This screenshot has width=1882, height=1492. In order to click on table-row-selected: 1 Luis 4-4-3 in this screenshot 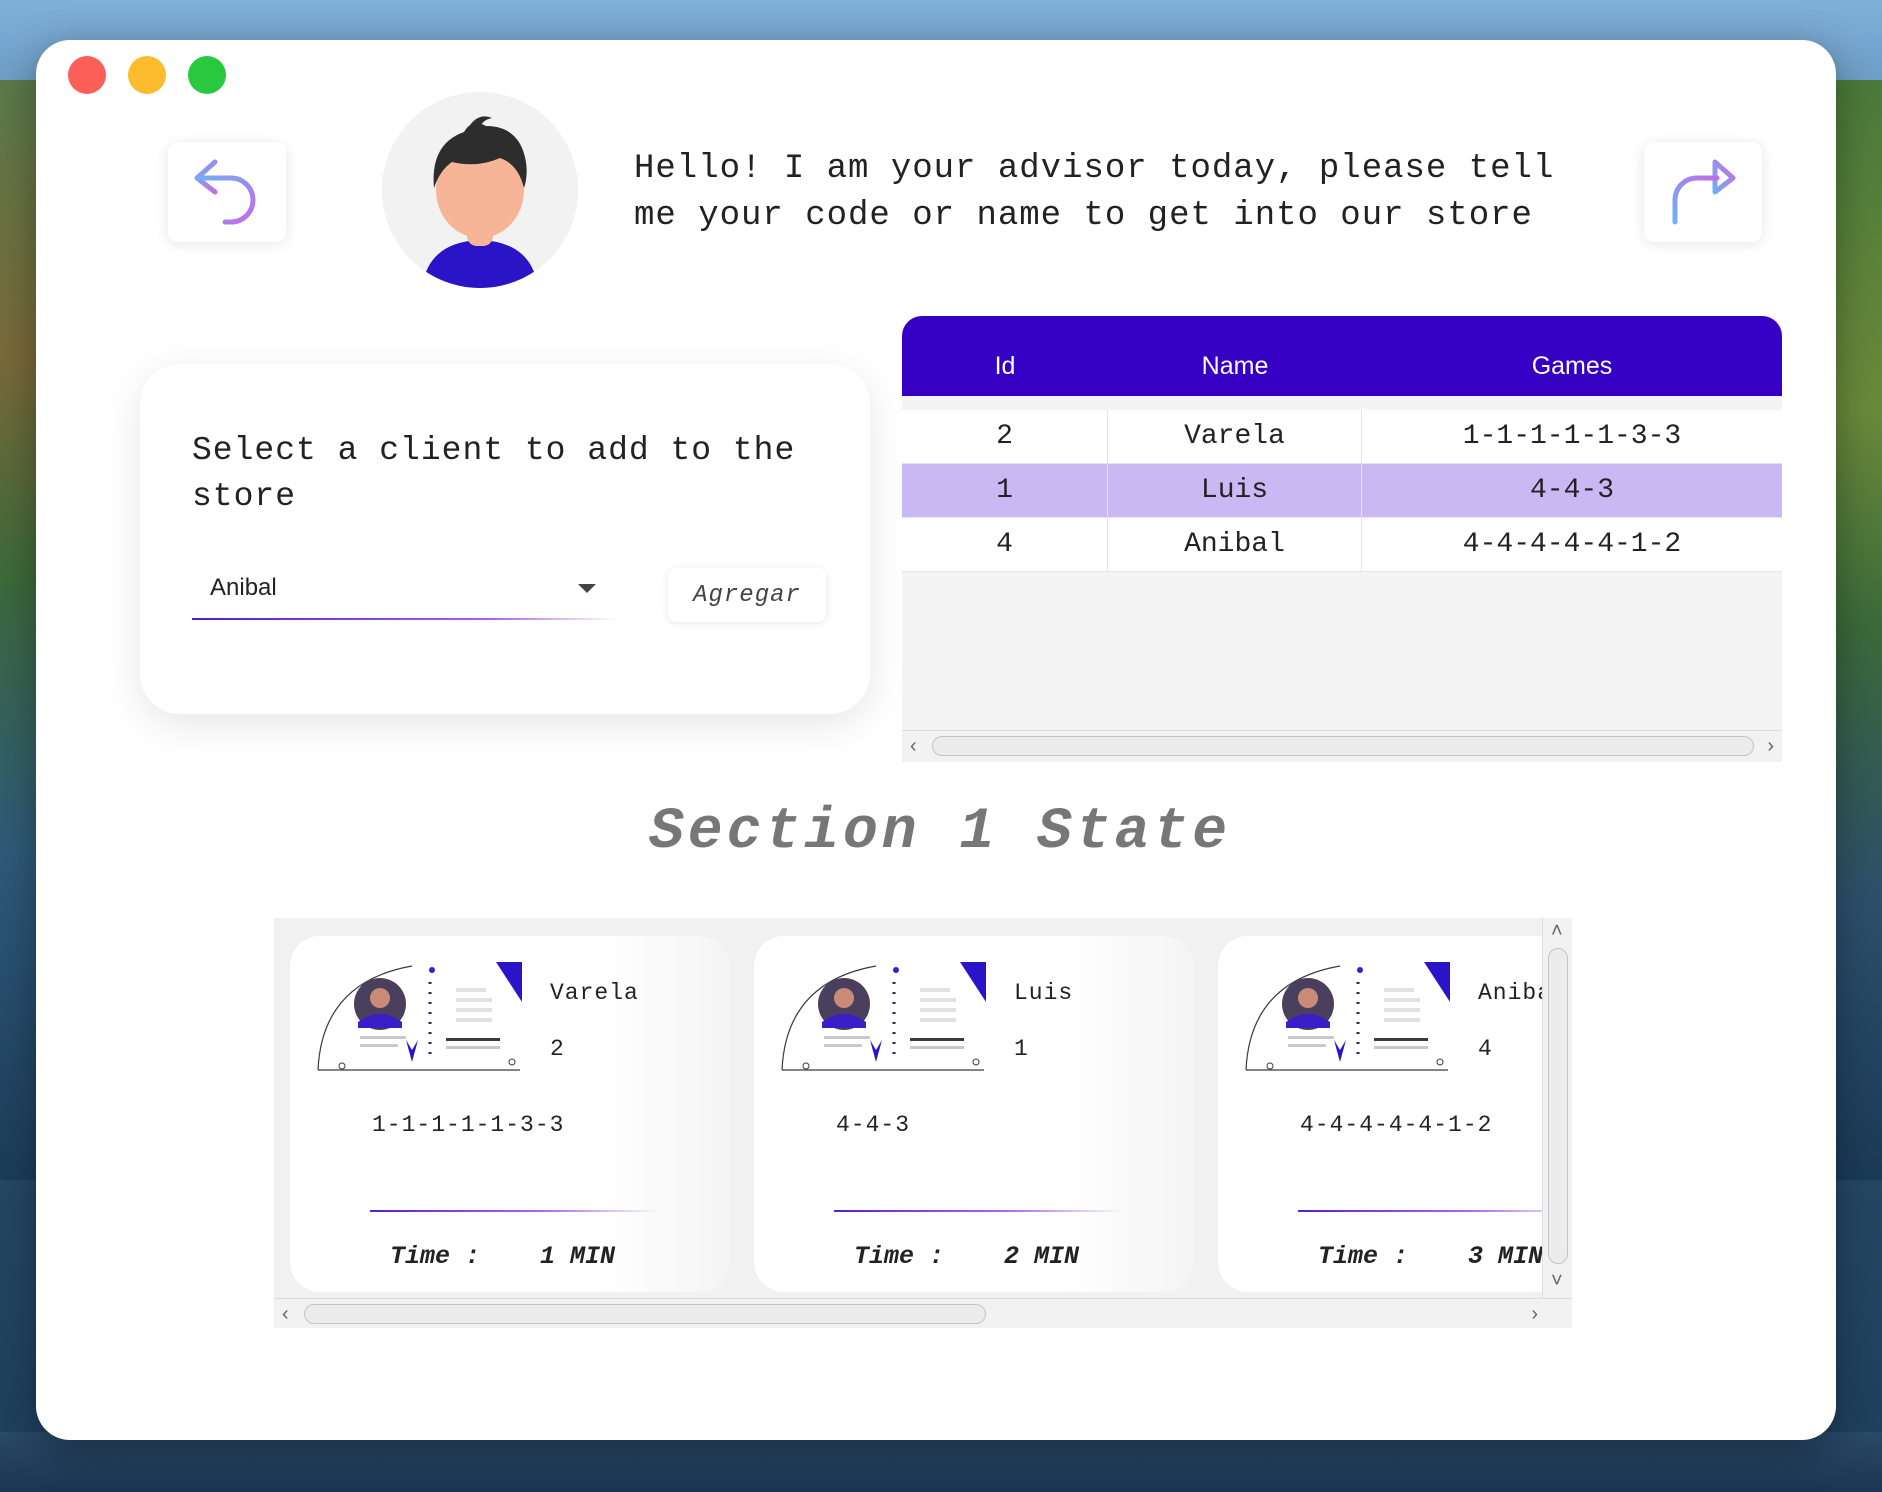, I will do `click(1342, 491)`.